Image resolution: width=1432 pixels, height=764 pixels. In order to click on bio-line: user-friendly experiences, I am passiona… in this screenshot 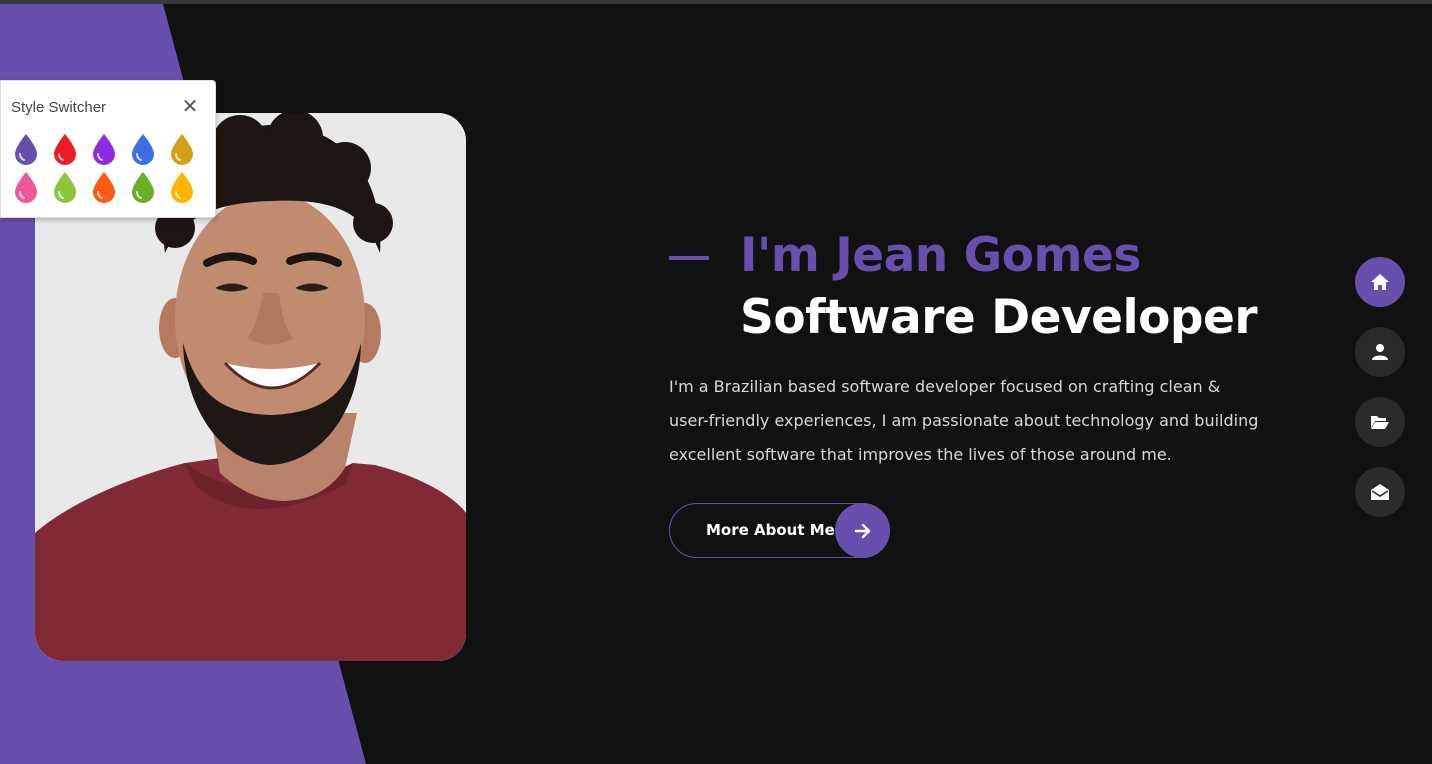, I will do `click(964, 420)`.